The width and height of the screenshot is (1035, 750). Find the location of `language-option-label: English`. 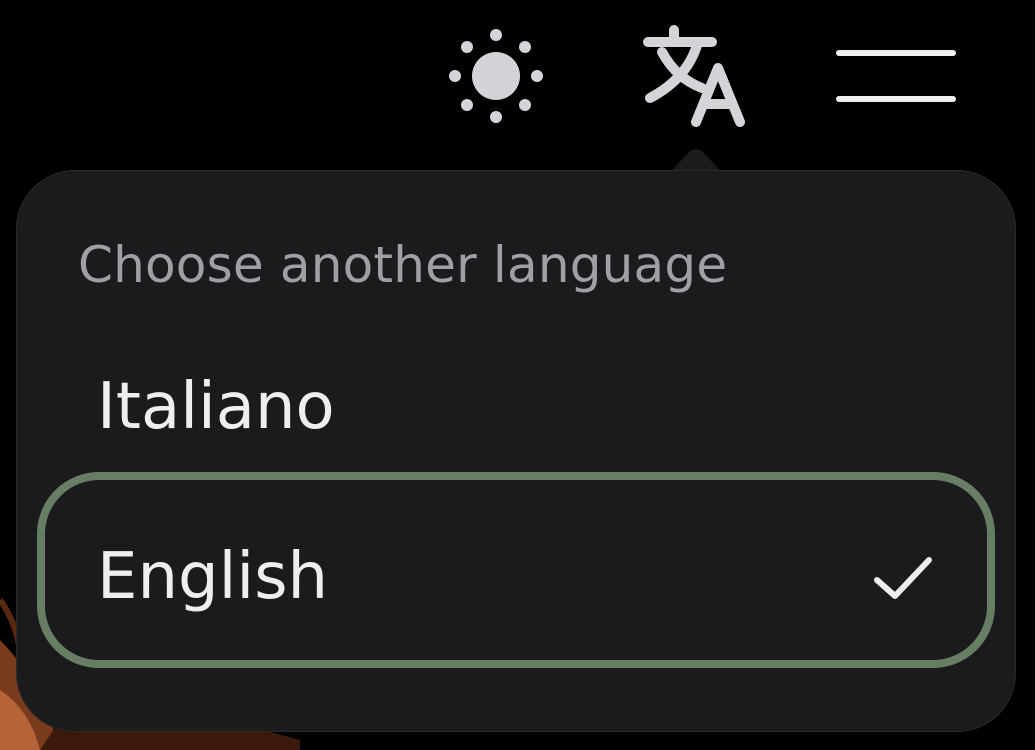

language-option-label: English is located at coordinates (213, 577).